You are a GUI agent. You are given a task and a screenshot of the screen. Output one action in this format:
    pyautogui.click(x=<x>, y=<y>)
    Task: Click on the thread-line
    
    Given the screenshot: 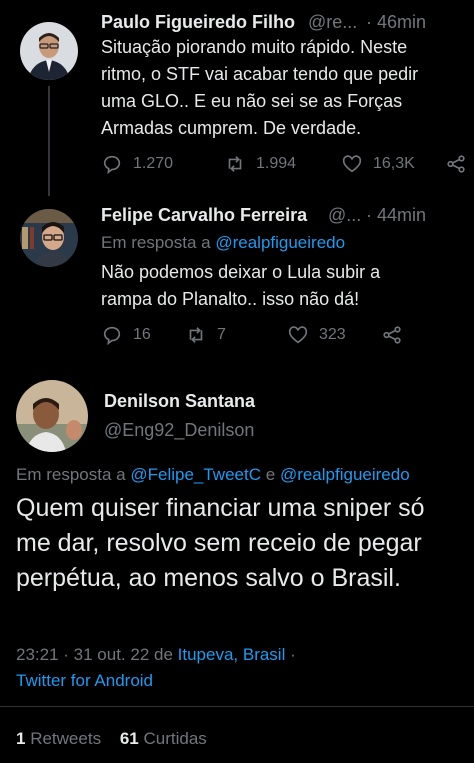 What is the action you would take?
    pyautogui.click(x=49, y=141)
    